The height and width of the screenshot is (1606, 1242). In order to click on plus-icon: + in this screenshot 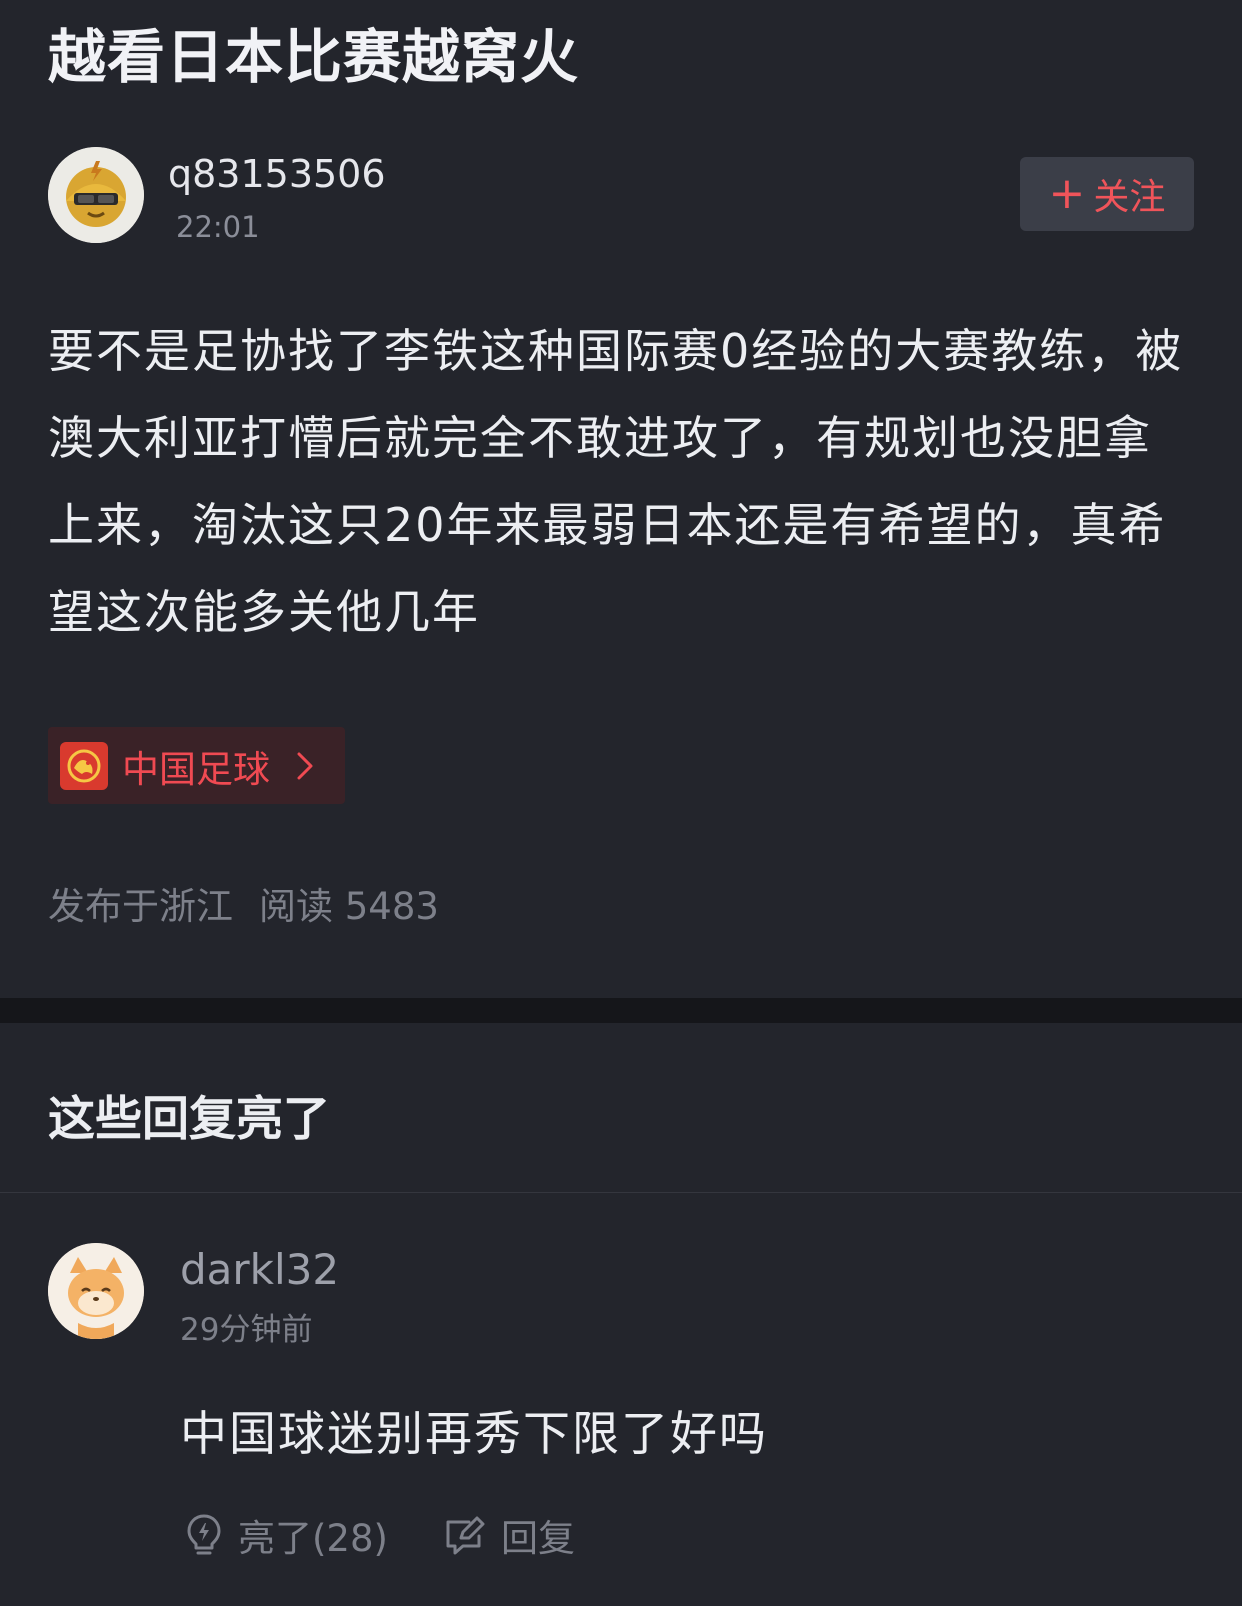, I will do `click(1067, 193)`.